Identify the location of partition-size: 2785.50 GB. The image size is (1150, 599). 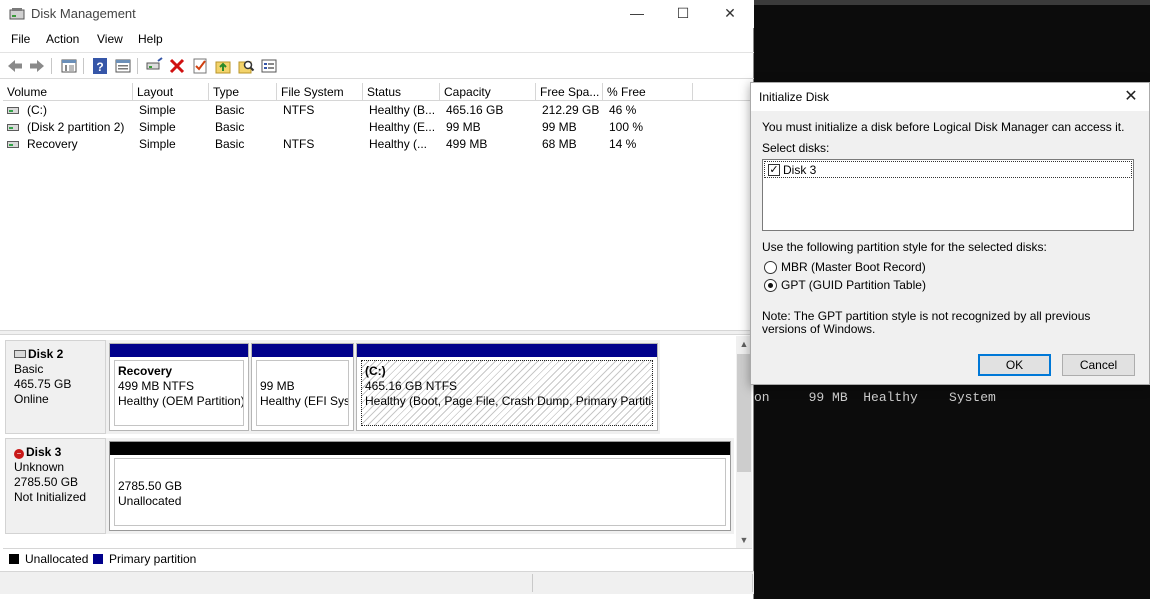
(150, 486).